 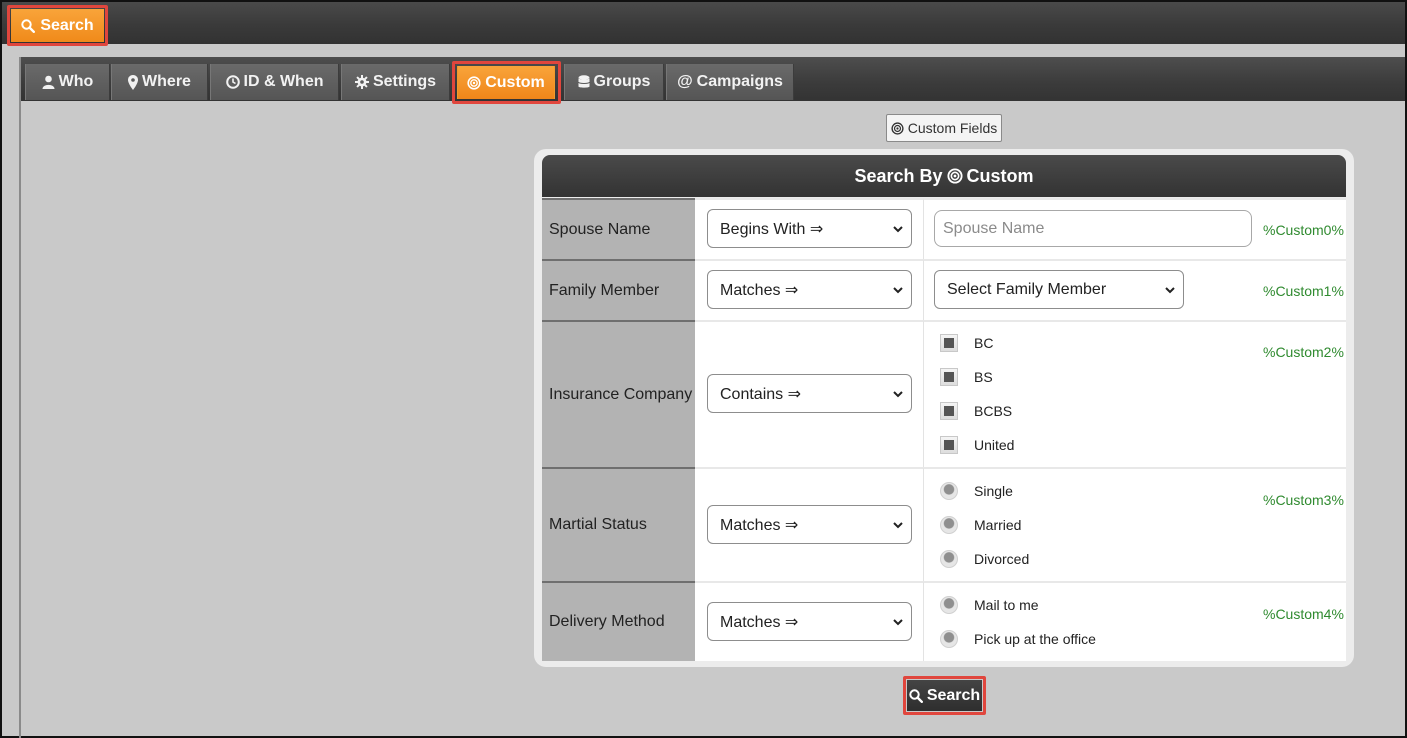 What do you see at coordinates (1059, 289) in the screenshot?
I see `family-member-value-select: Select Family Member` at bounding box center [1059, 289].